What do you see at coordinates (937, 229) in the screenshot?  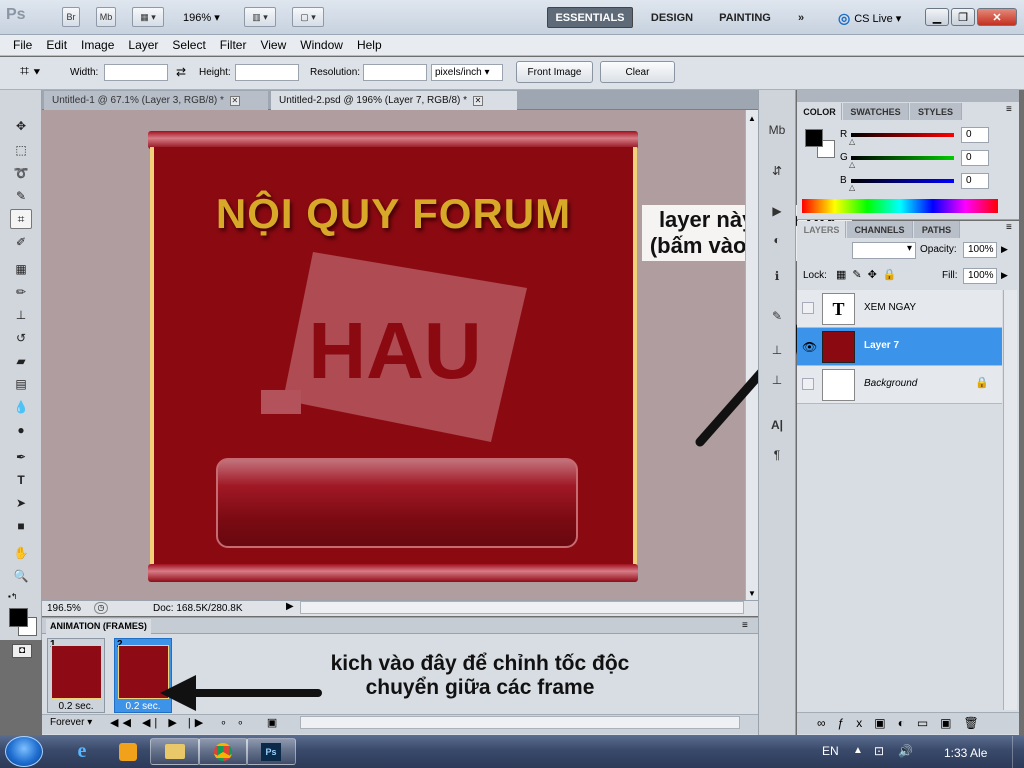 I see `tab-paths: PATHS` at bounding box center [937, 229].